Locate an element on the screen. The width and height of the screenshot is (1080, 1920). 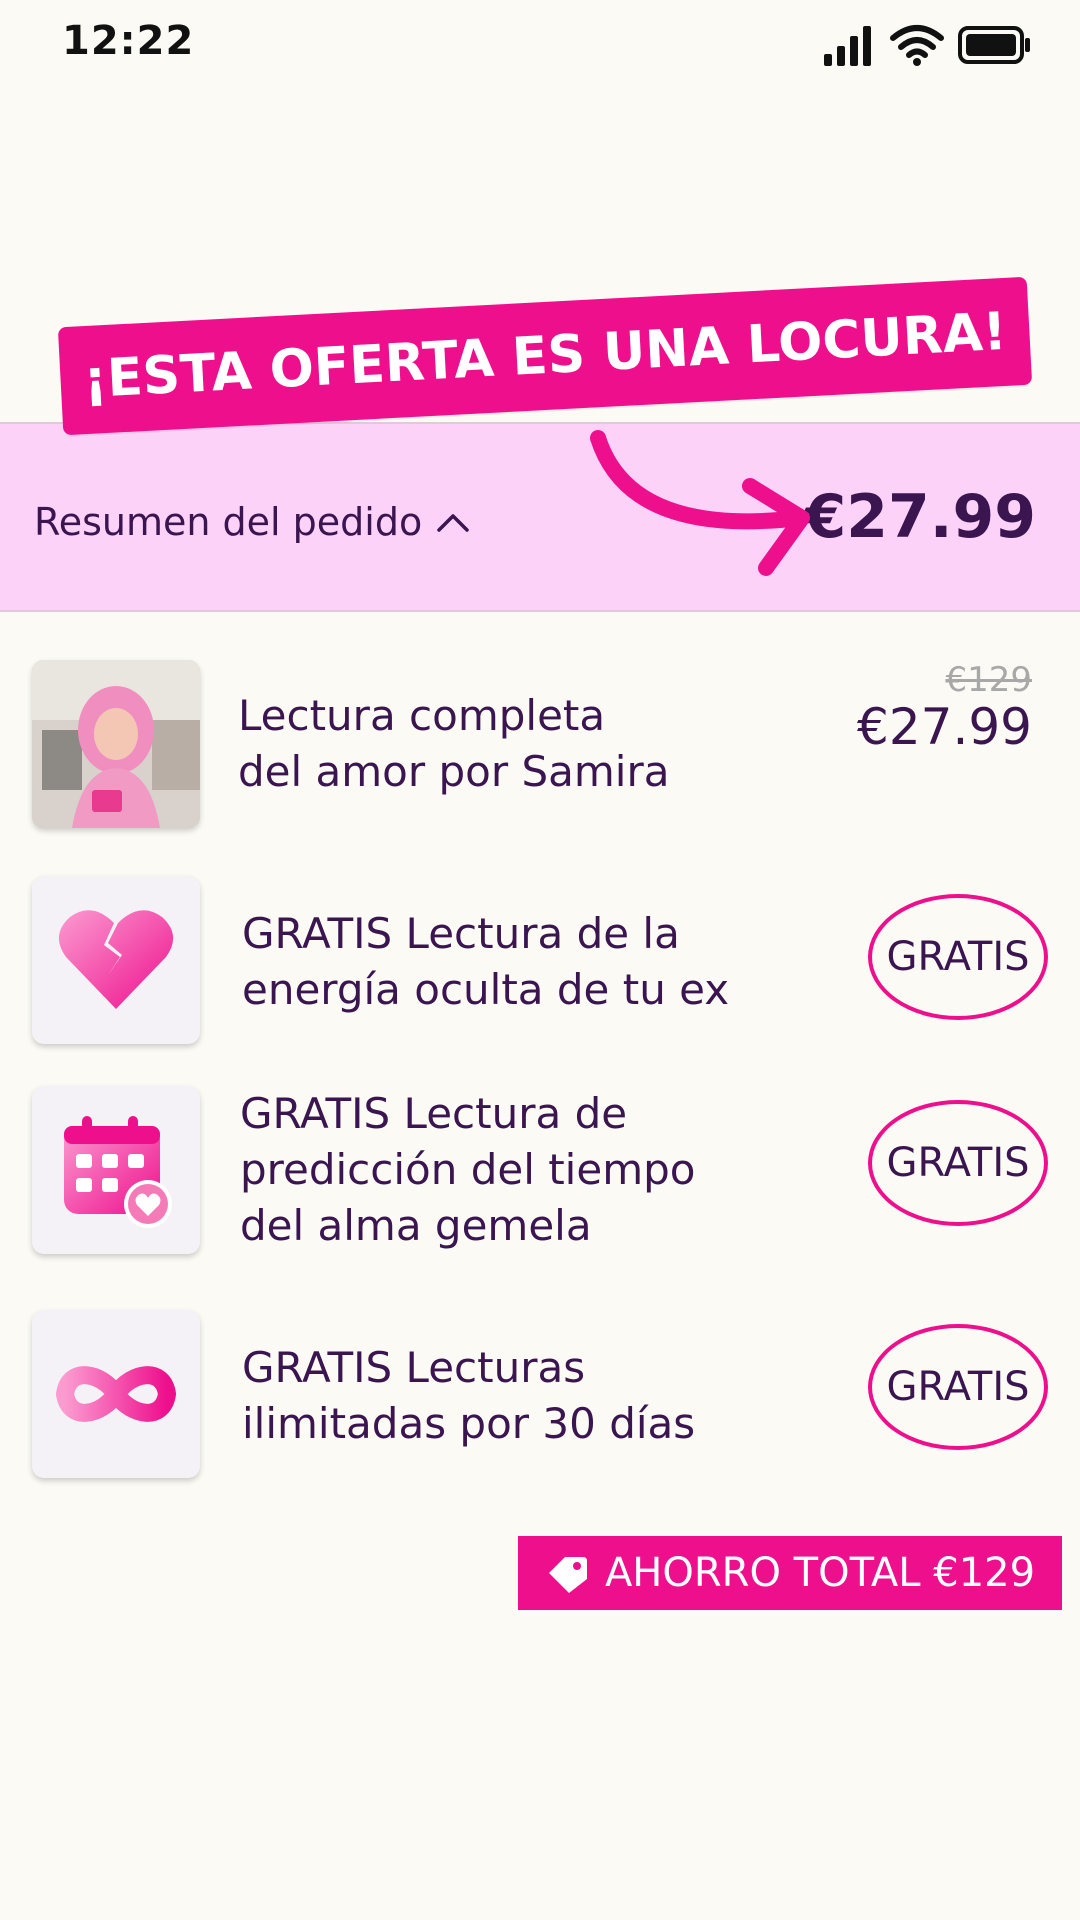
item-title-line: ilimitadas por 30 días is located at coordinates (469, 1423).